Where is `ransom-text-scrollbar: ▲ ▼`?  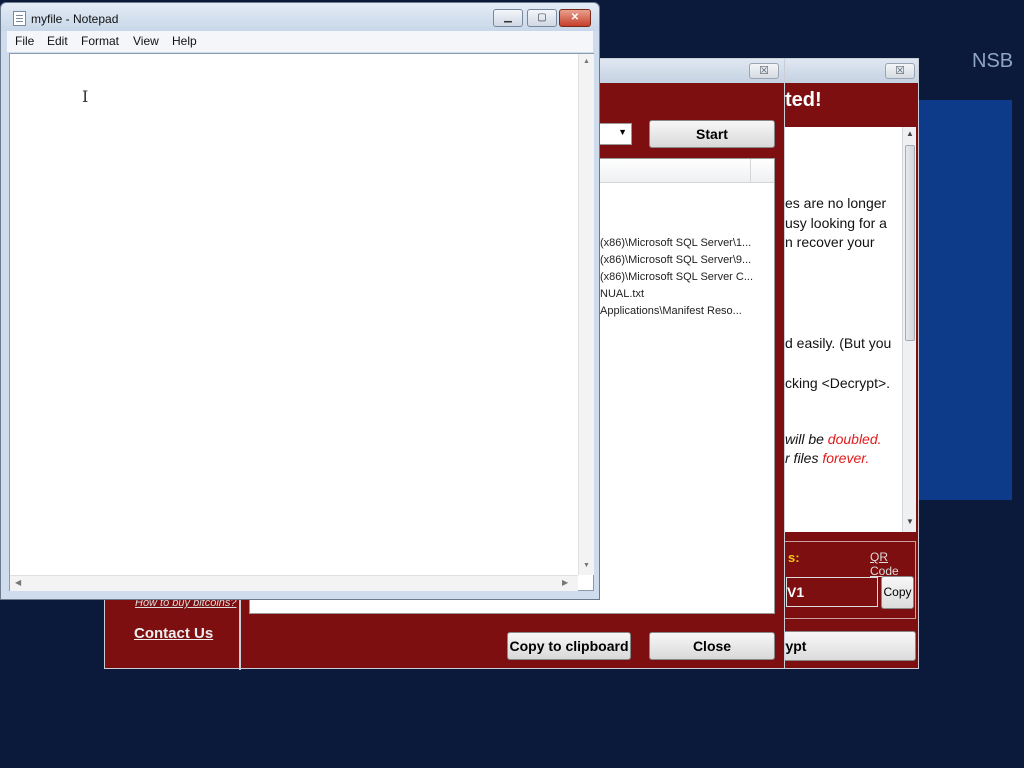
ransom-text-scrollbar: ▲ ▼ is located at coordinates (909, 329).